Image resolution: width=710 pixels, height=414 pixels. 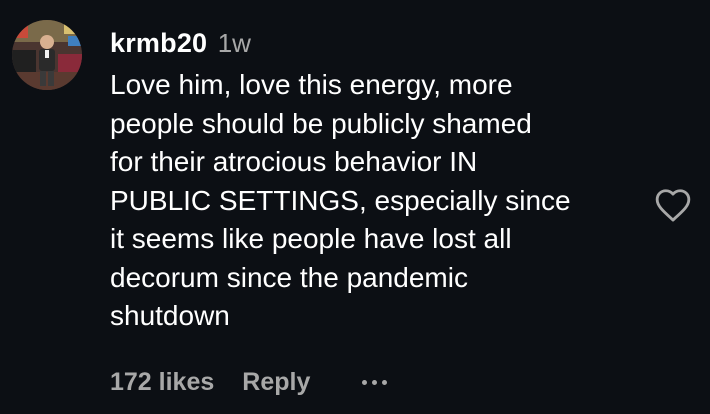 What do you see at coordinates (234, 43) in the screenshot?
I see `timestamp: 1w` at bounding box center [234, 43].